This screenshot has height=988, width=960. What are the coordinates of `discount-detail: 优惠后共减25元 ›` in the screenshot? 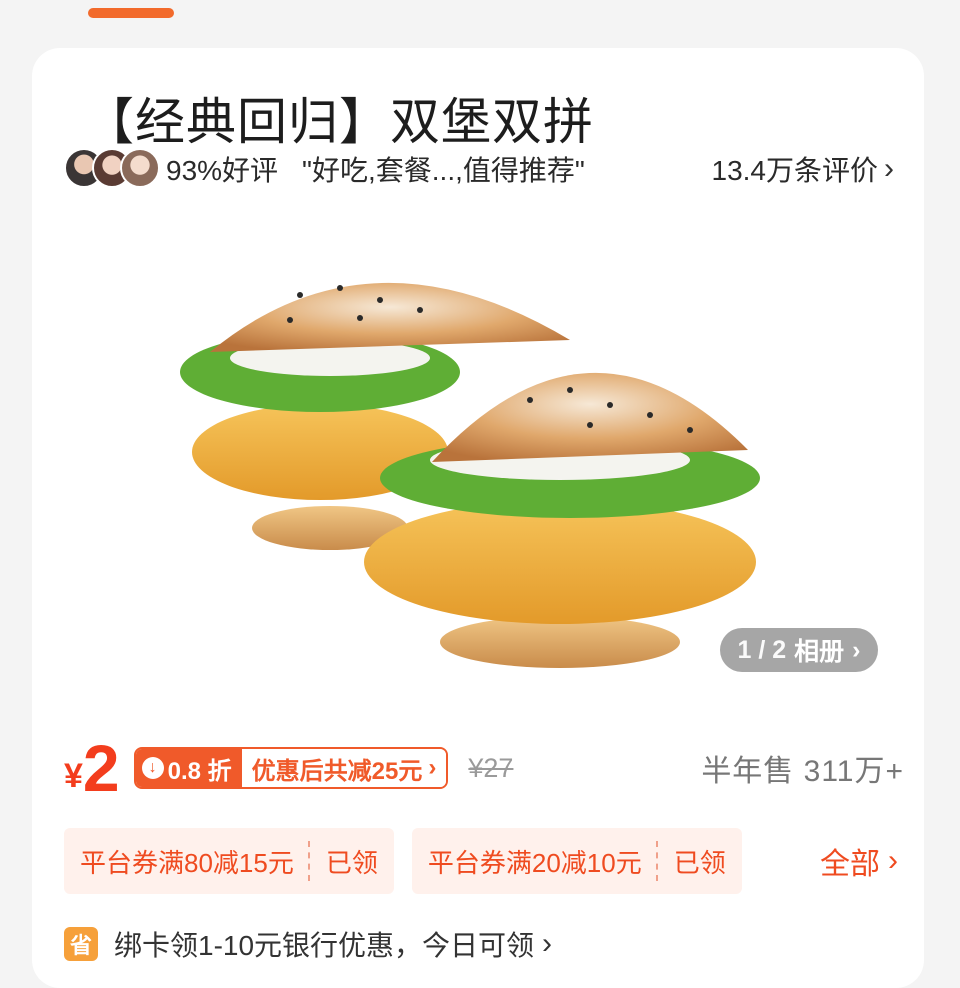 It's located at (344, 768).